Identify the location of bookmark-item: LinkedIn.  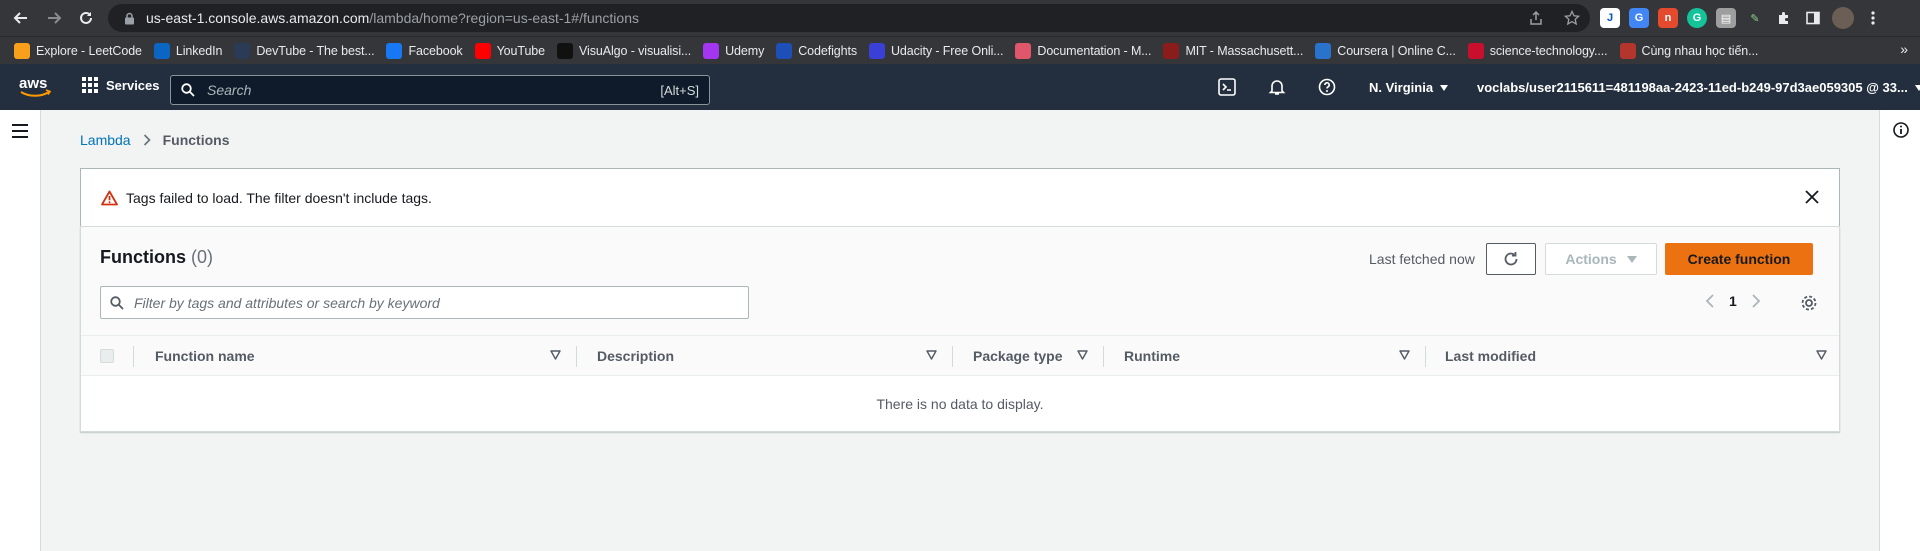
(187, 51).